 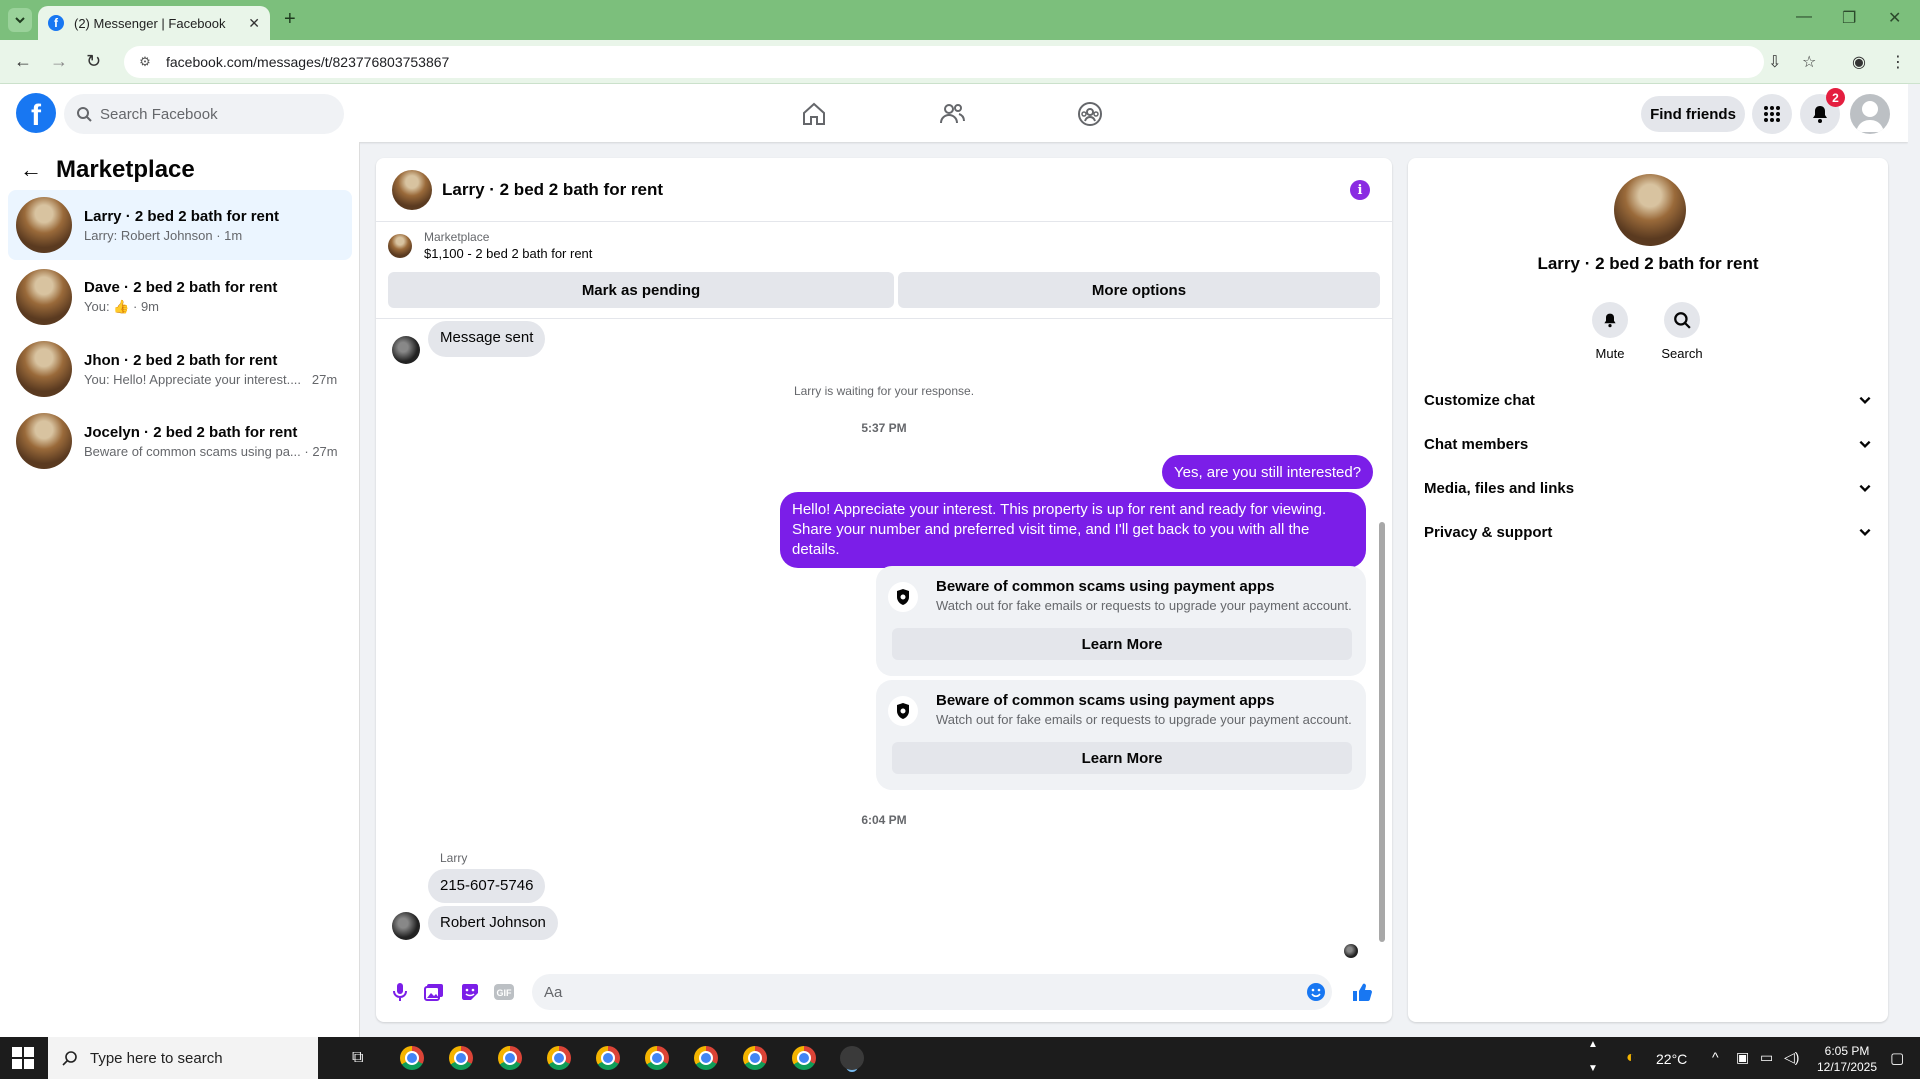 What do you see at coordinates (487, 339) in the screenshot?
I see `message-bubble: Message sent` at bounding box center [487, 339].